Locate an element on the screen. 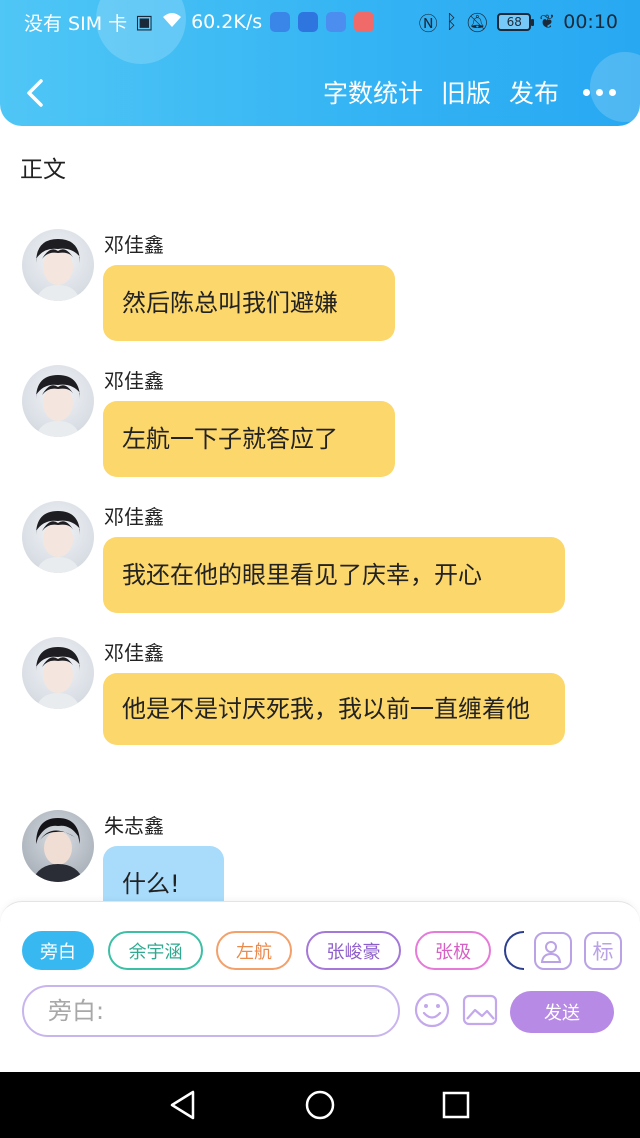 The image size is (640, 1138). system-home-button is located at coordinates (320, 1105).